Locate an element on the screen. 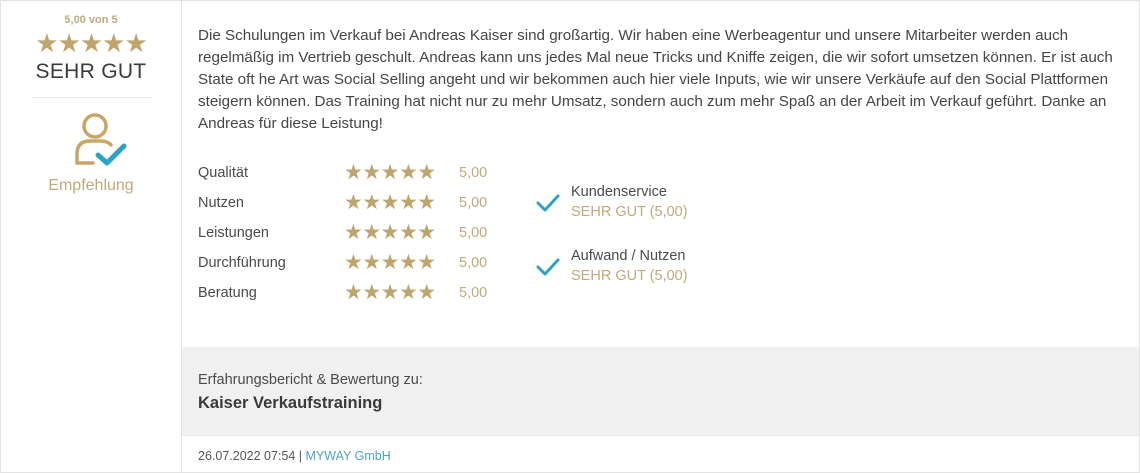 The width and height of the screenshot is (1140, 473). badge-kundenservice: Kundenservice SEHR GUT (5,00) is located at coordinates (646, 215).